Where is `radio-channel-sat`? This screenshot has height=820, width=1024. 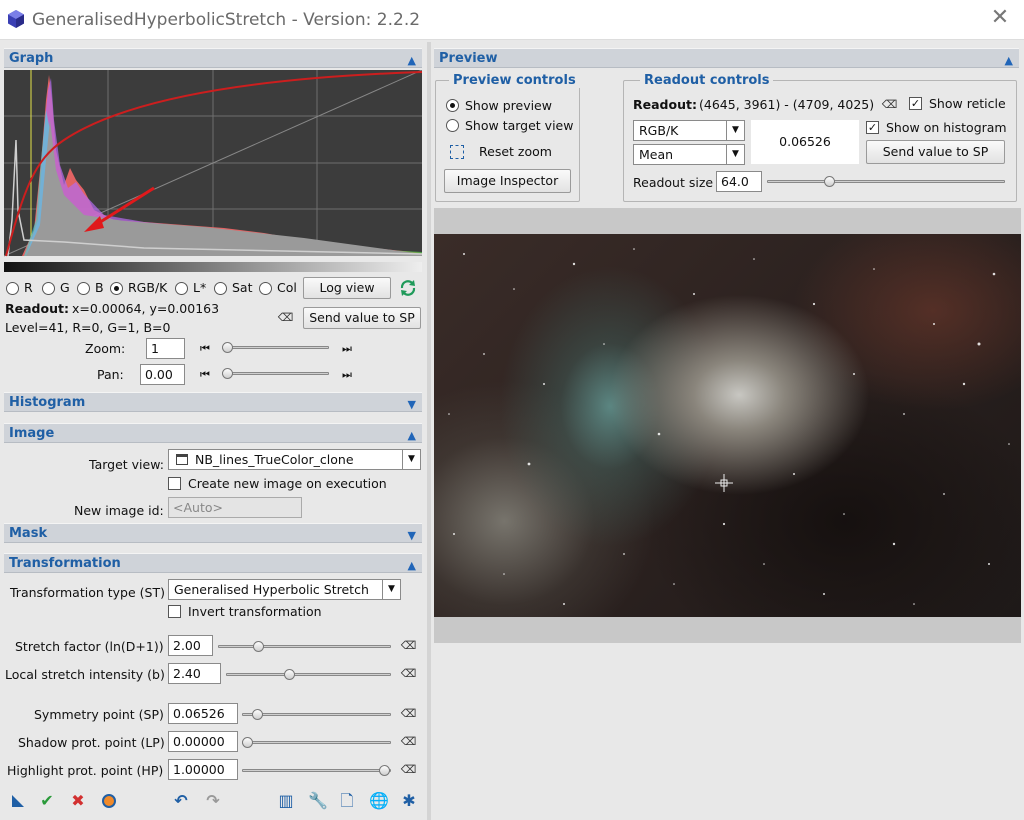
radio-channel-sat is located at coordinates (220, 288).